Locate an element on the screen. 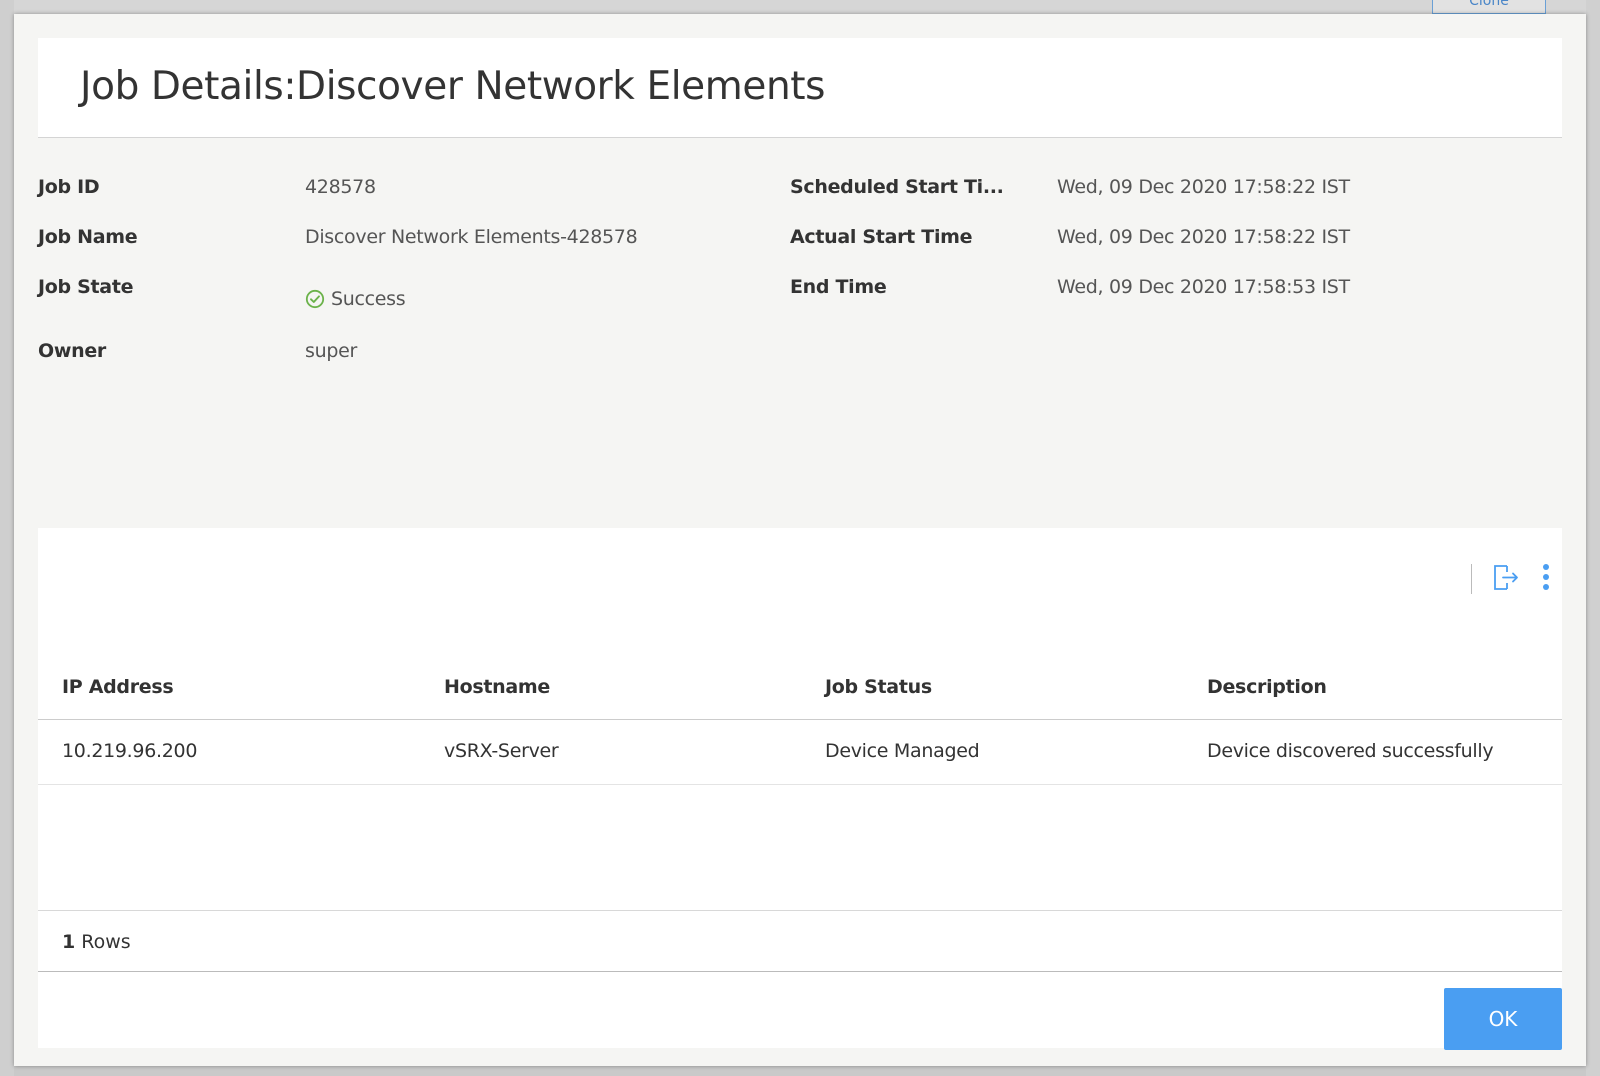  table-footer: 1 Rows is located at coordinates (800, 941).